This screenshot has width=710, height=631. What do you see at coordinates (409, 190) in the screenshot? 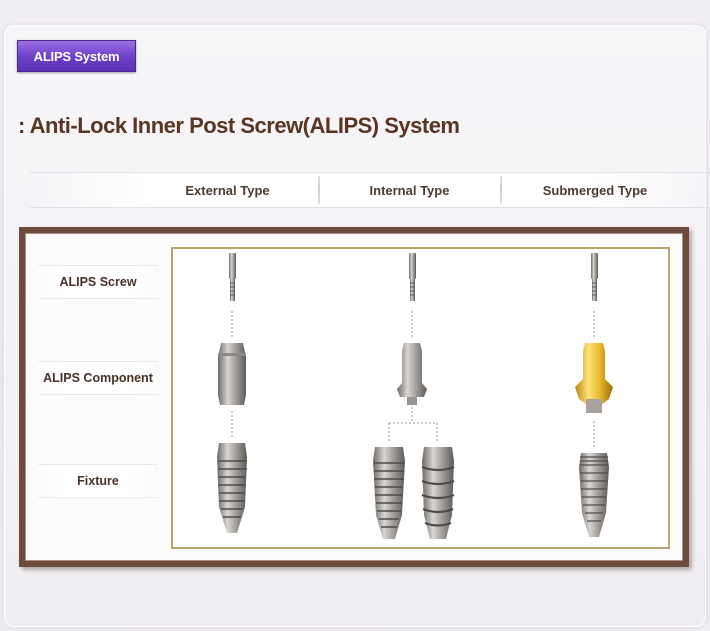
I see `tab-internal-type: Internal Type` at bounding box center [409, 190].